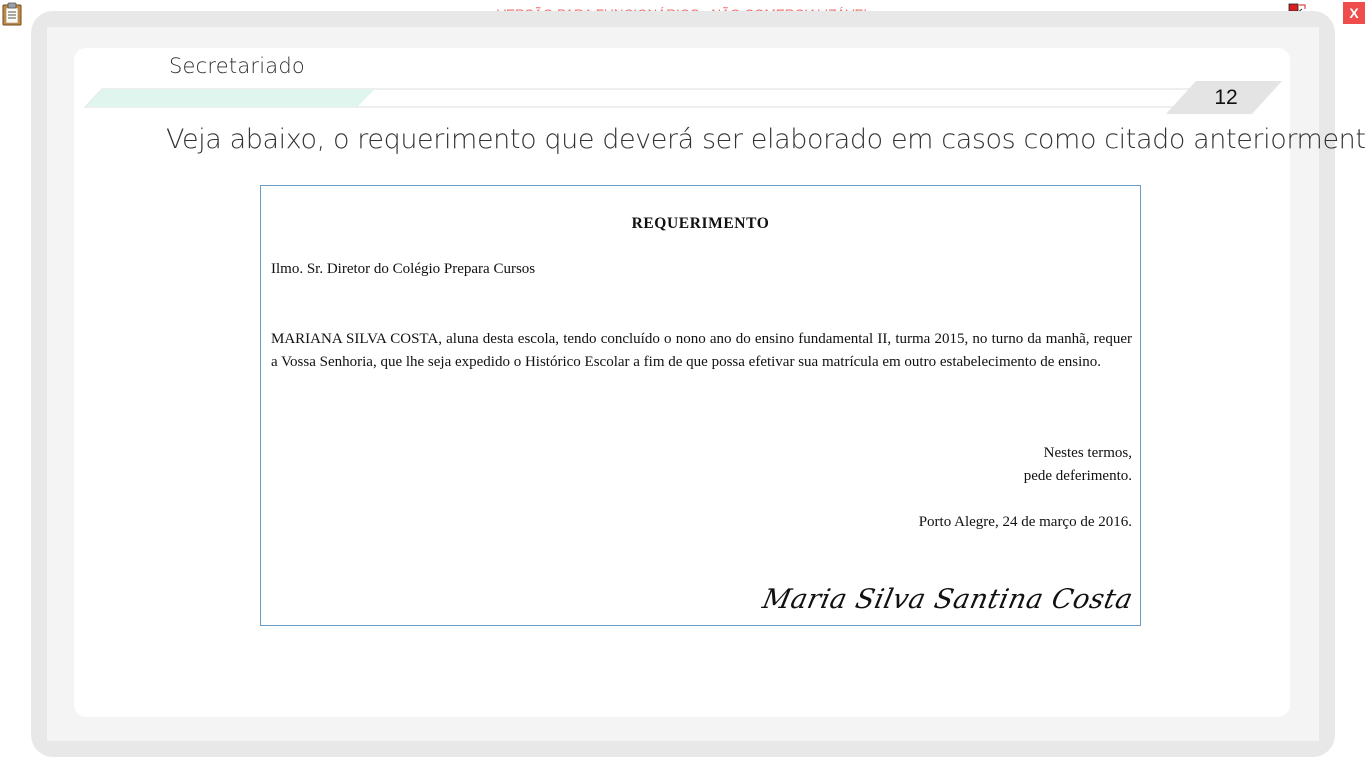 This screenshot has height=768, width=1366. What do you see at coordinates (1354, 13) in the screenshot?
I see `close-button: X` at bounding box center [1354, 13].